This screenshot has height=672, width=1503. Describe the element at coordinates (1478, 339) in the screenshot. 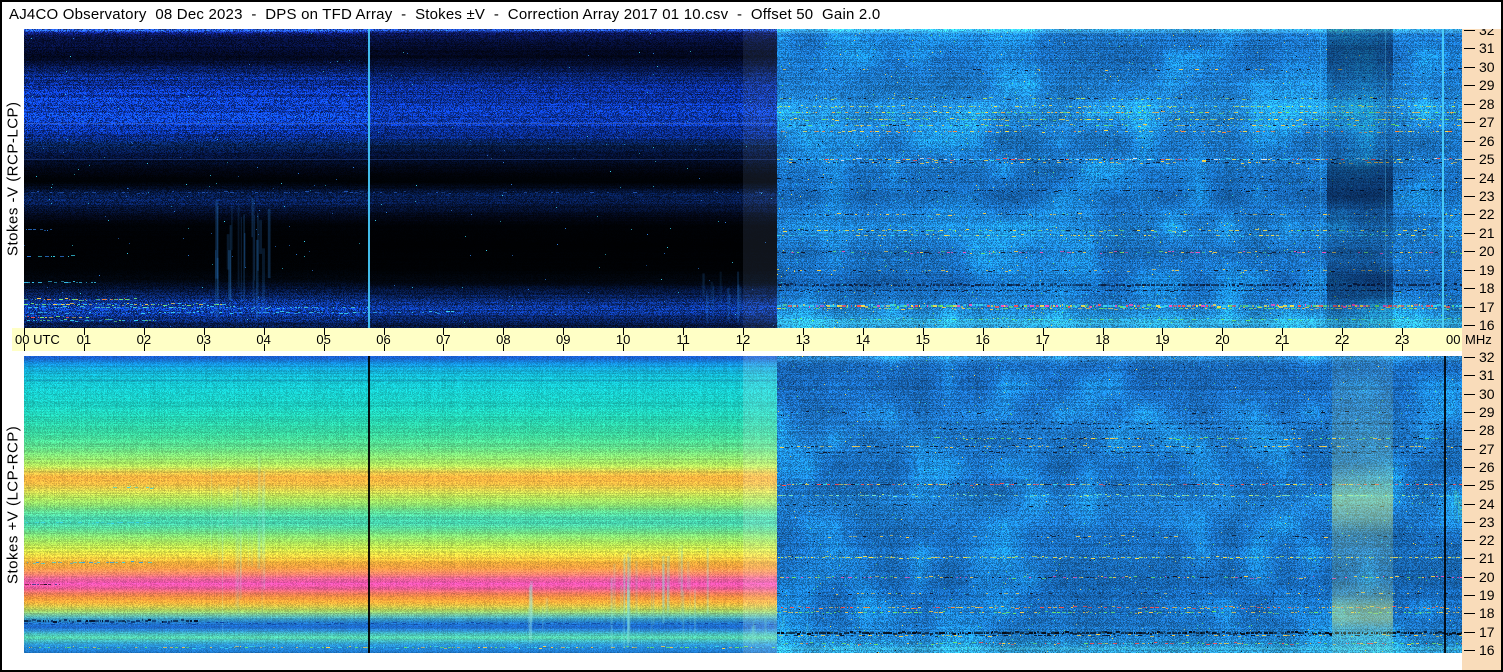

I see `frequency-unit-label: MHz` at that location.